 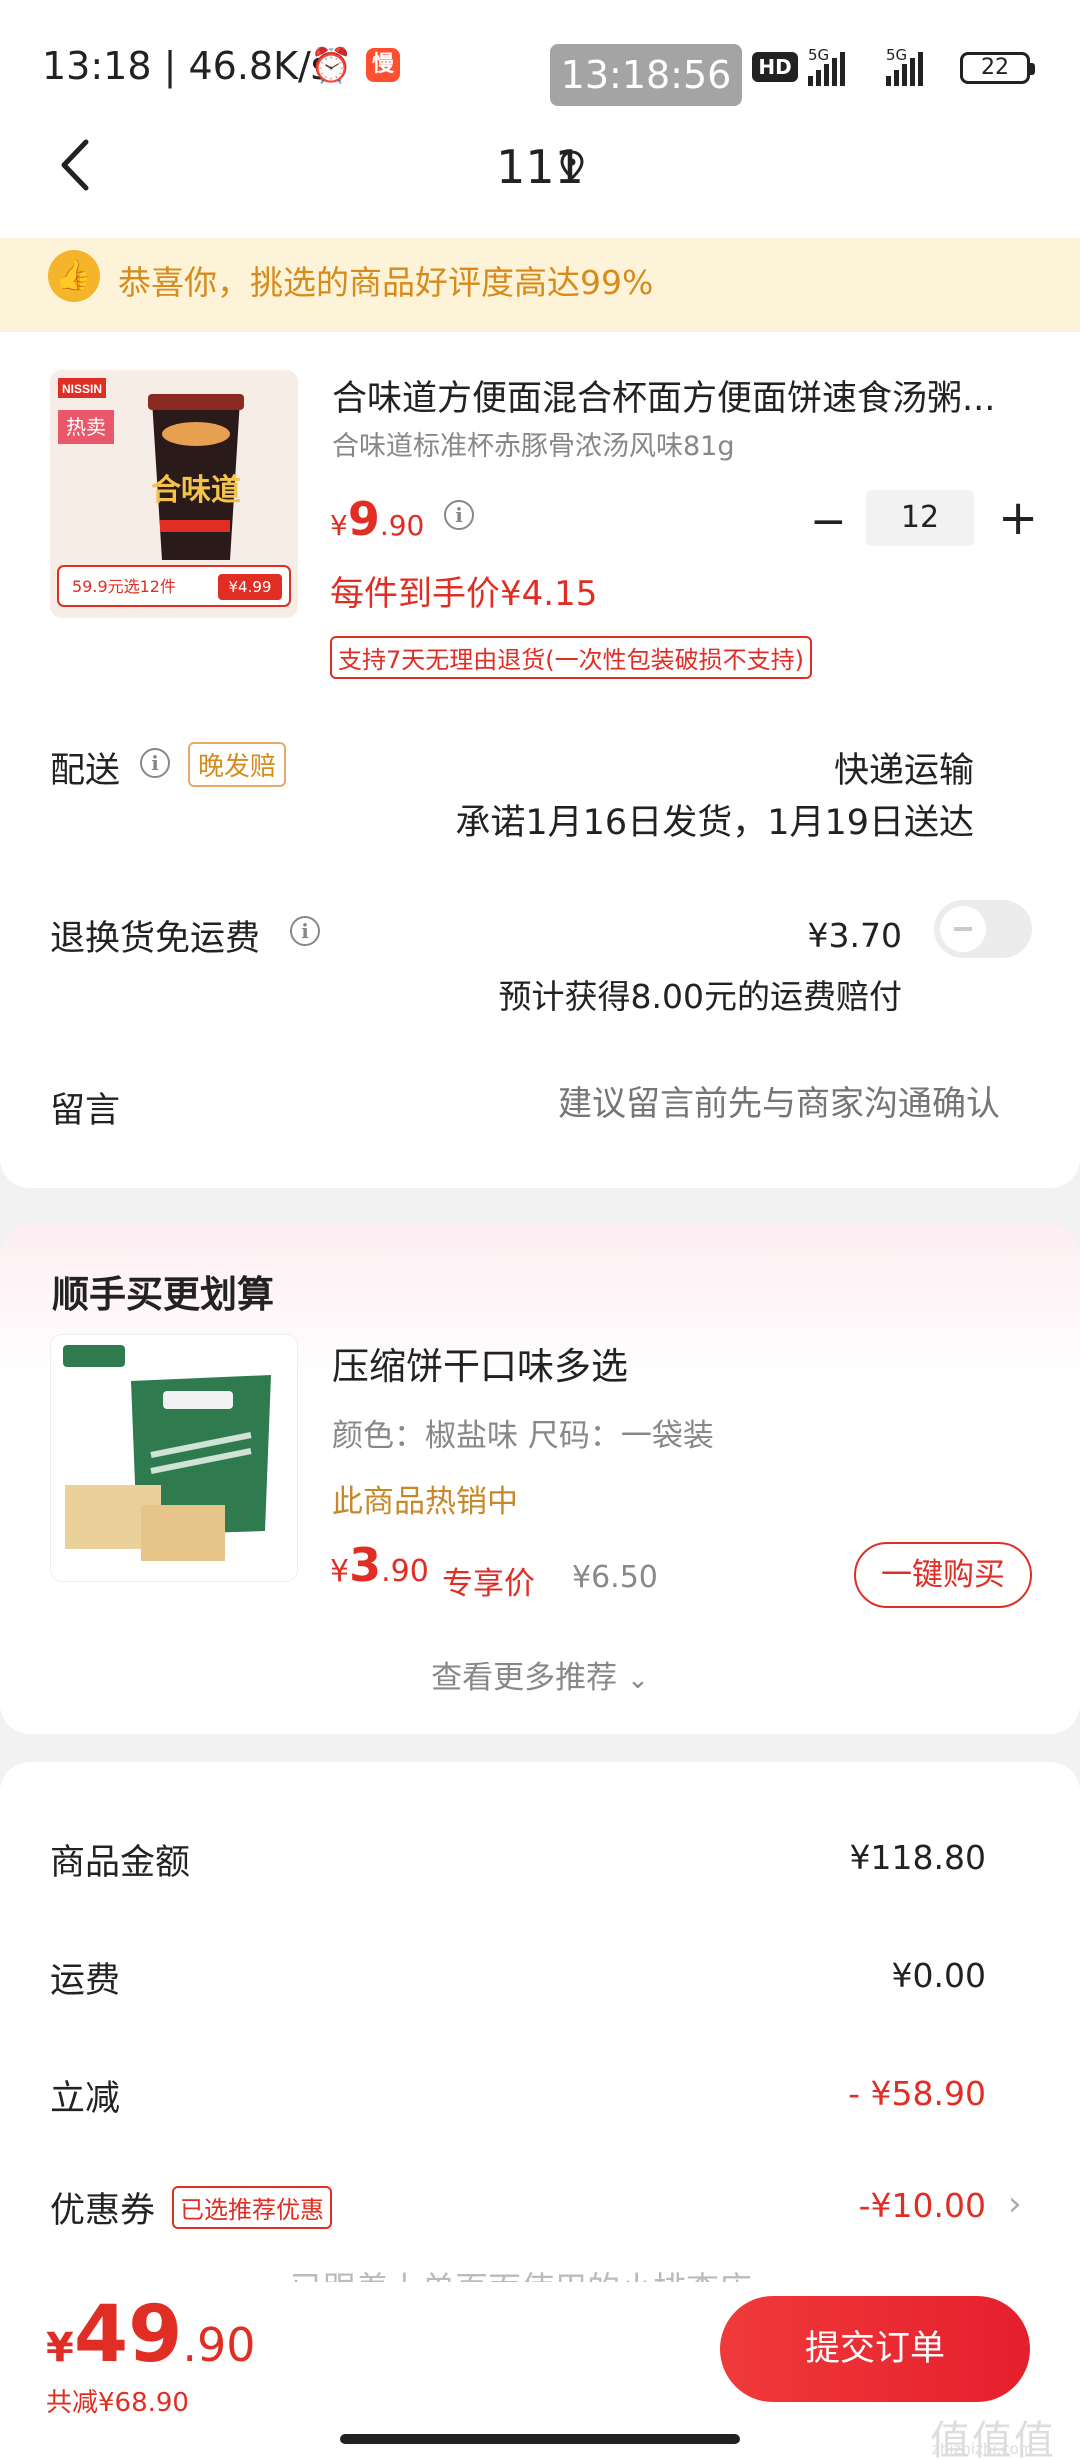 What do you see at coordinates (638, 1680) in the screenshot?
I see `chevron-down-icon: ⌄` at bounding box center [638, 1680].